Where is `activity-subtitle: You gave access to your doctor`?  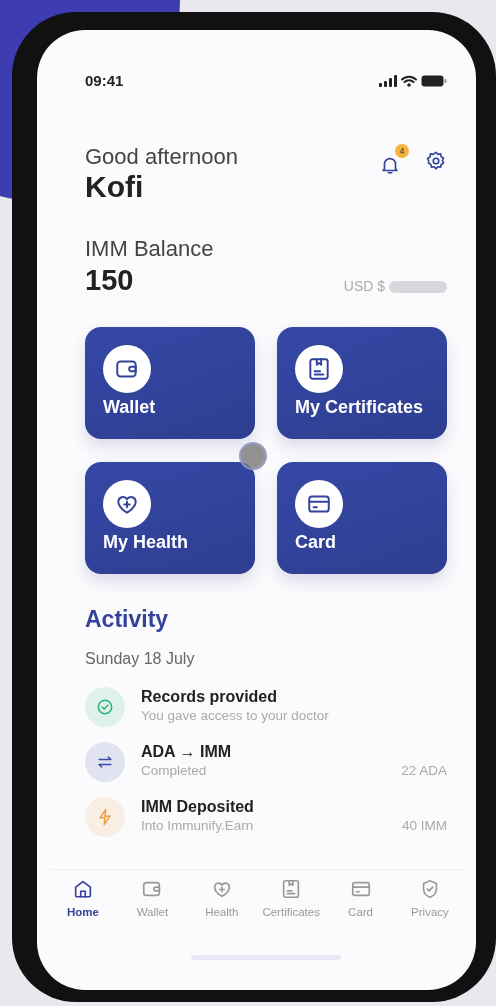 activity-subtitle: You gave access to your doctor is located at coordinates (235, 716).